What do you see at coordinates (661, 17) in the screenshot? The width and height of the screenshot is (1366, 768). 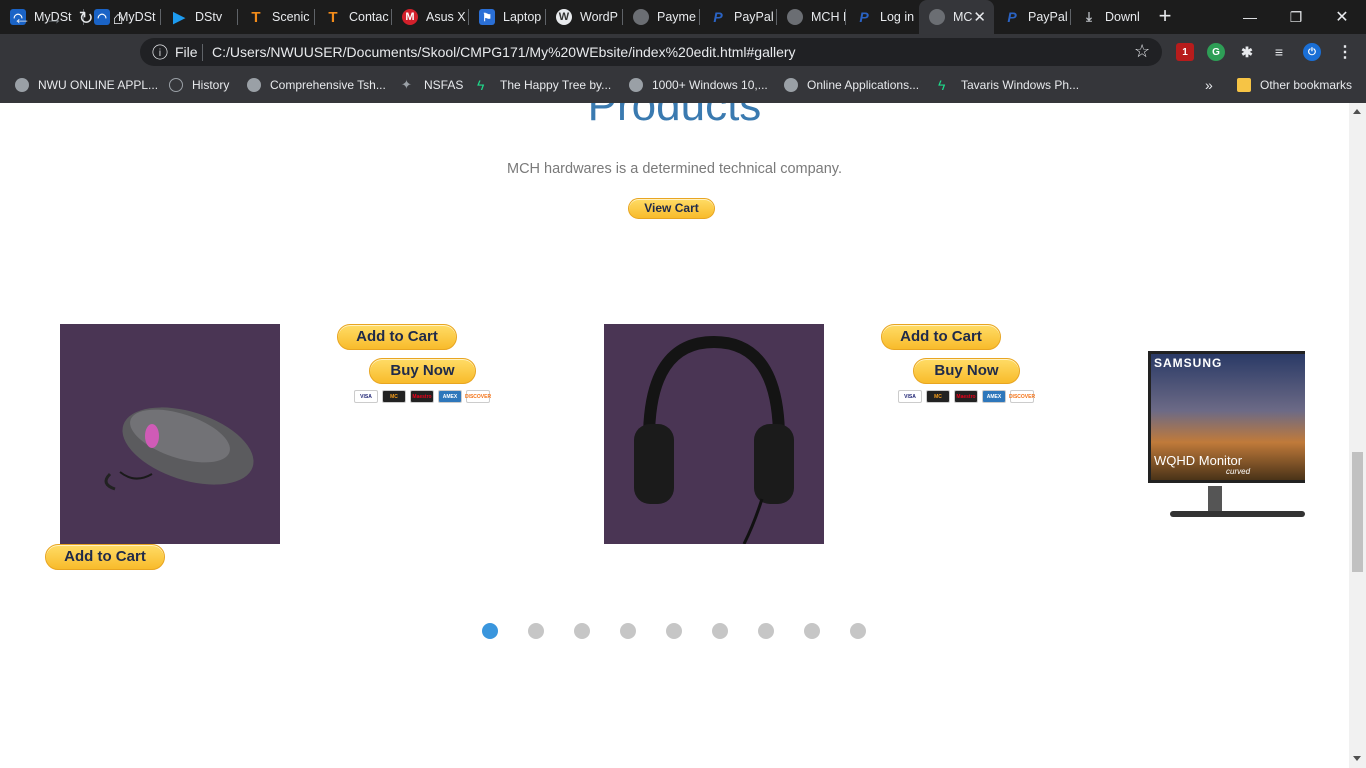 I see `tab-payment: Payme` at bounding box center [661, 17].